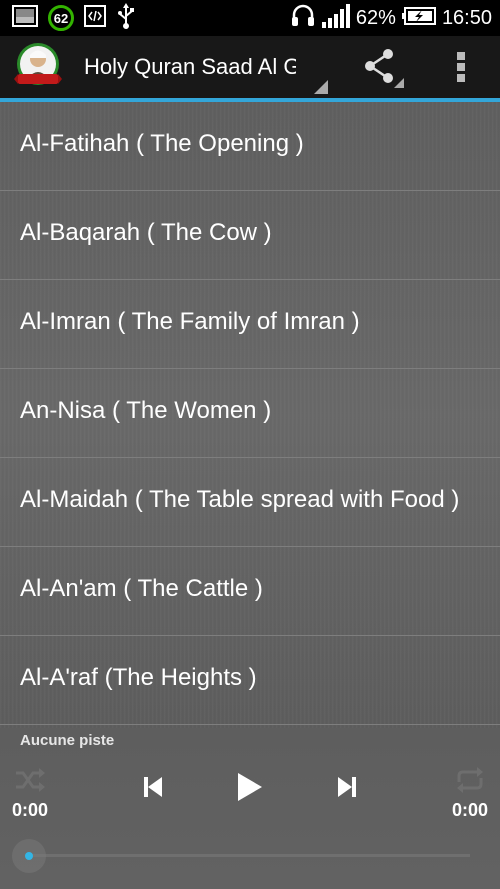 Image resolution: width=500 pixels, height=889 pixels. What do you see at coordinates (67, 740) in the screenshot?
I see `track-name: Aucune piste` at bounding box center [67, 740].